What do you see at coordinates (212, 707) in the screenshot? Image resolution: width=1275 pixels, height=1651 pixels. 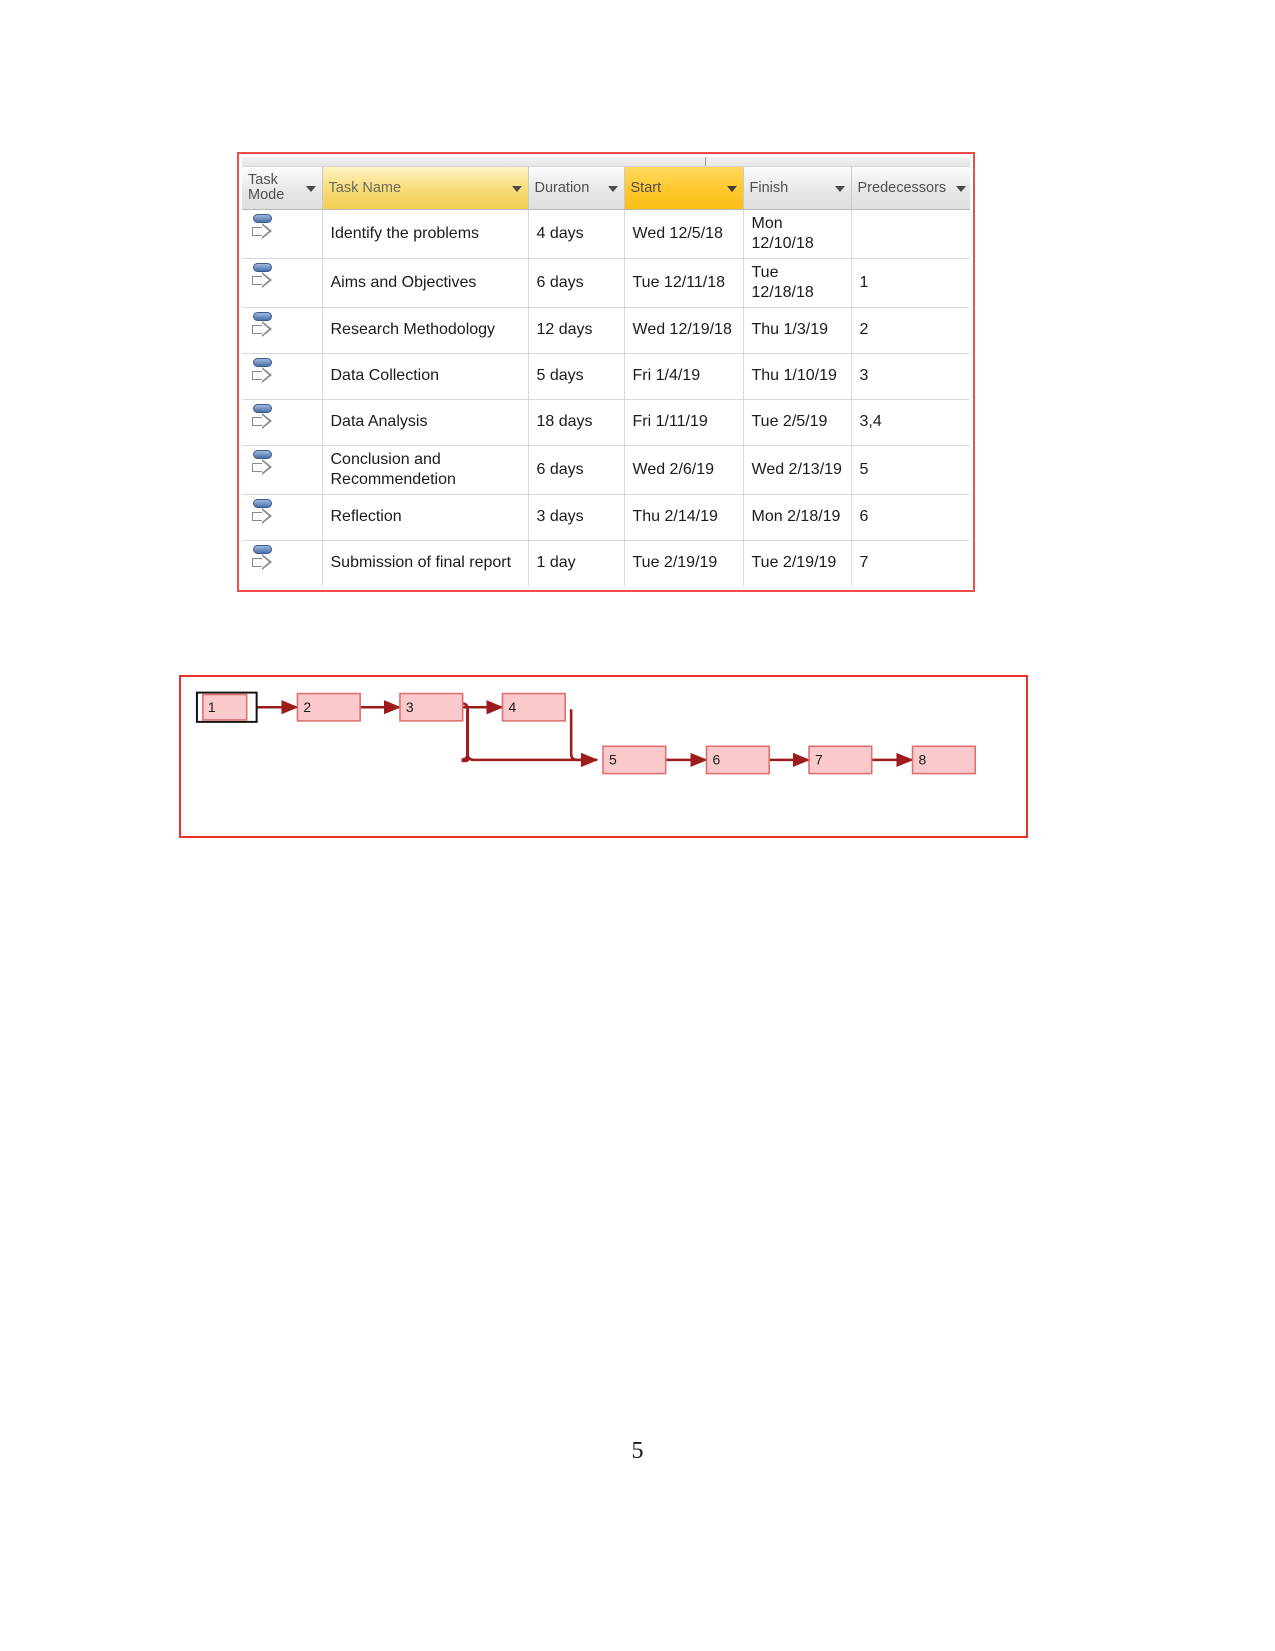 I see `network-node-label: 1` at bounding box center [212, 707].